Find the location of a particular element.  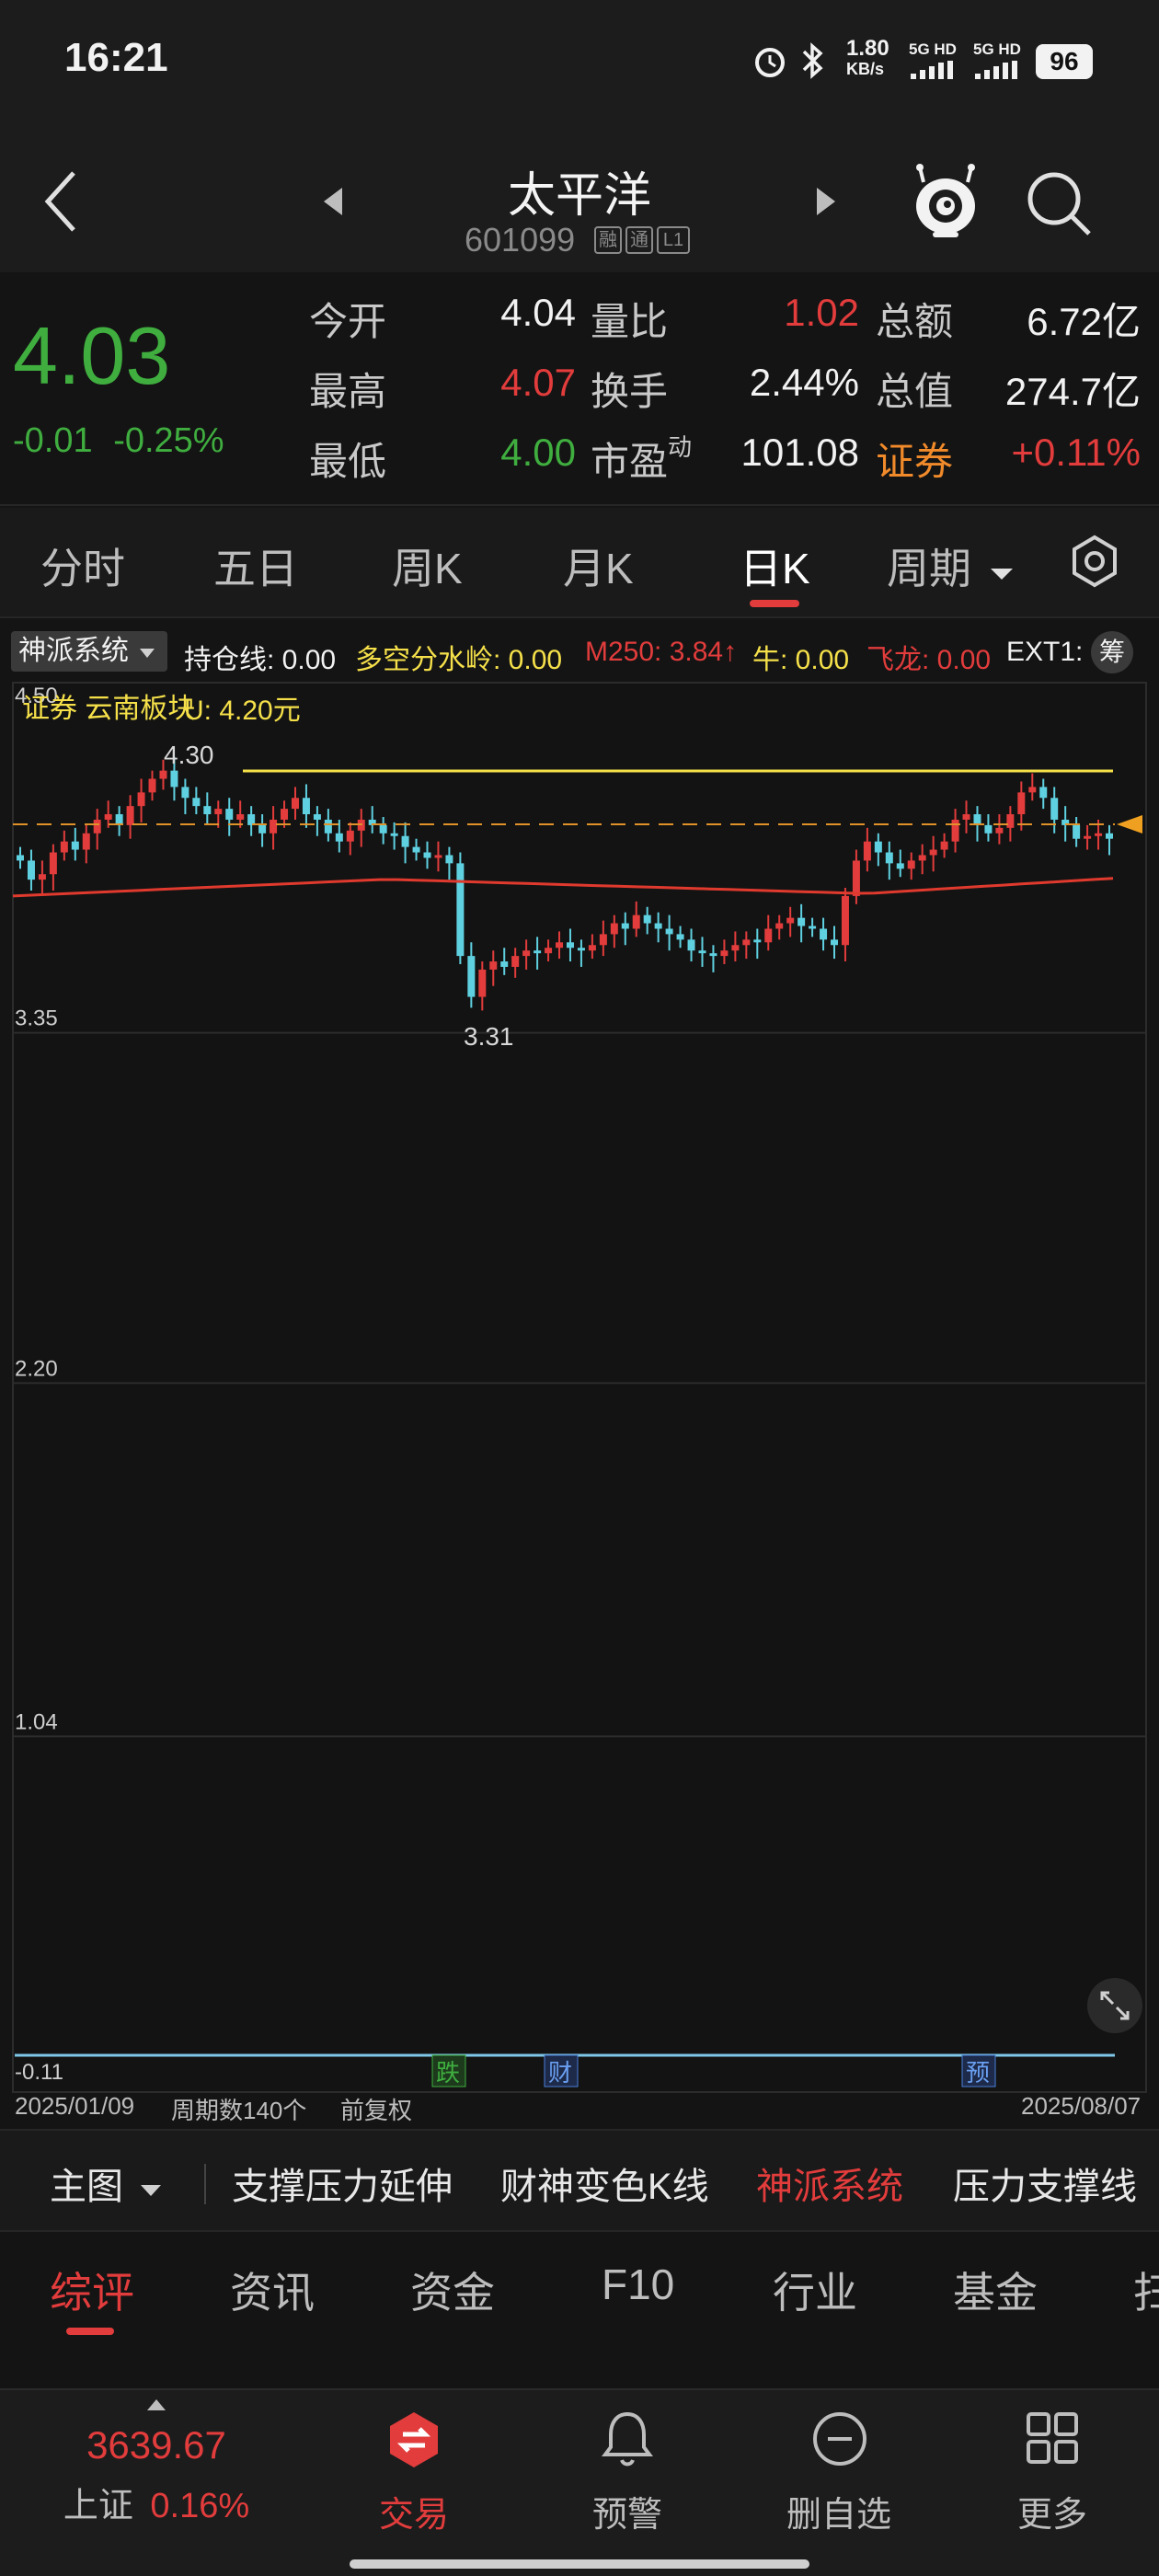

tab-weekly: 周K is located at coordinates (427, 565).